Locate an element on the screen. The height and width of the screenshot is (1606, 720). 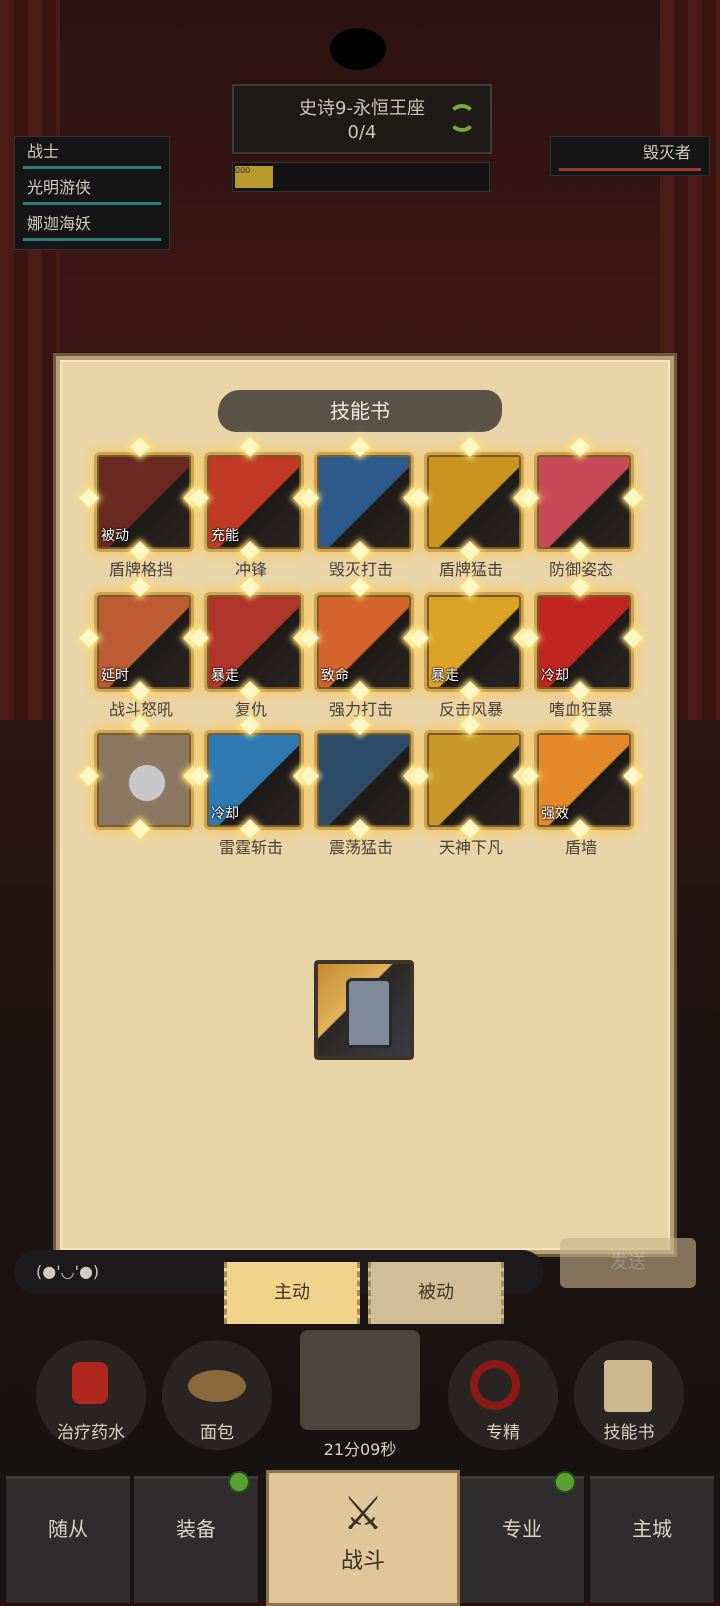
crossed-swords-icon: ⚔ is located at coordinates (363, 1513).